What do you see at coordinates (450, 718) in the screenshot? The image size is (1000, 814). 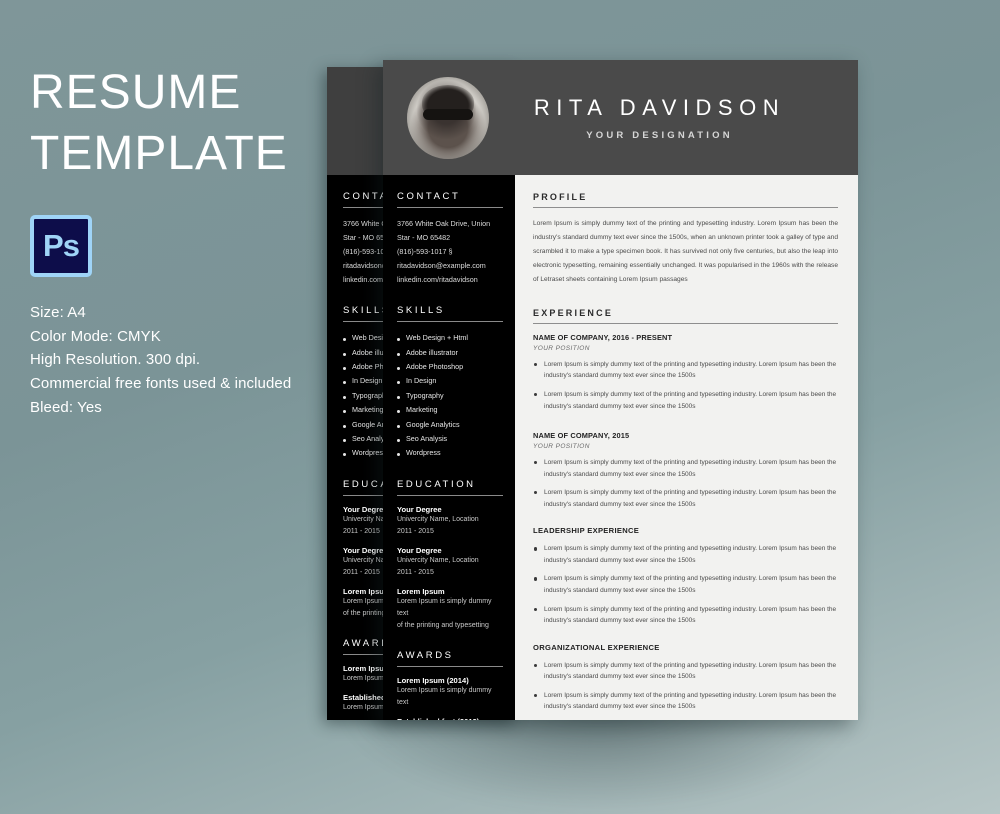 I see `award-entry-title: Established fact (2012)` at bounding box center [450, 718].